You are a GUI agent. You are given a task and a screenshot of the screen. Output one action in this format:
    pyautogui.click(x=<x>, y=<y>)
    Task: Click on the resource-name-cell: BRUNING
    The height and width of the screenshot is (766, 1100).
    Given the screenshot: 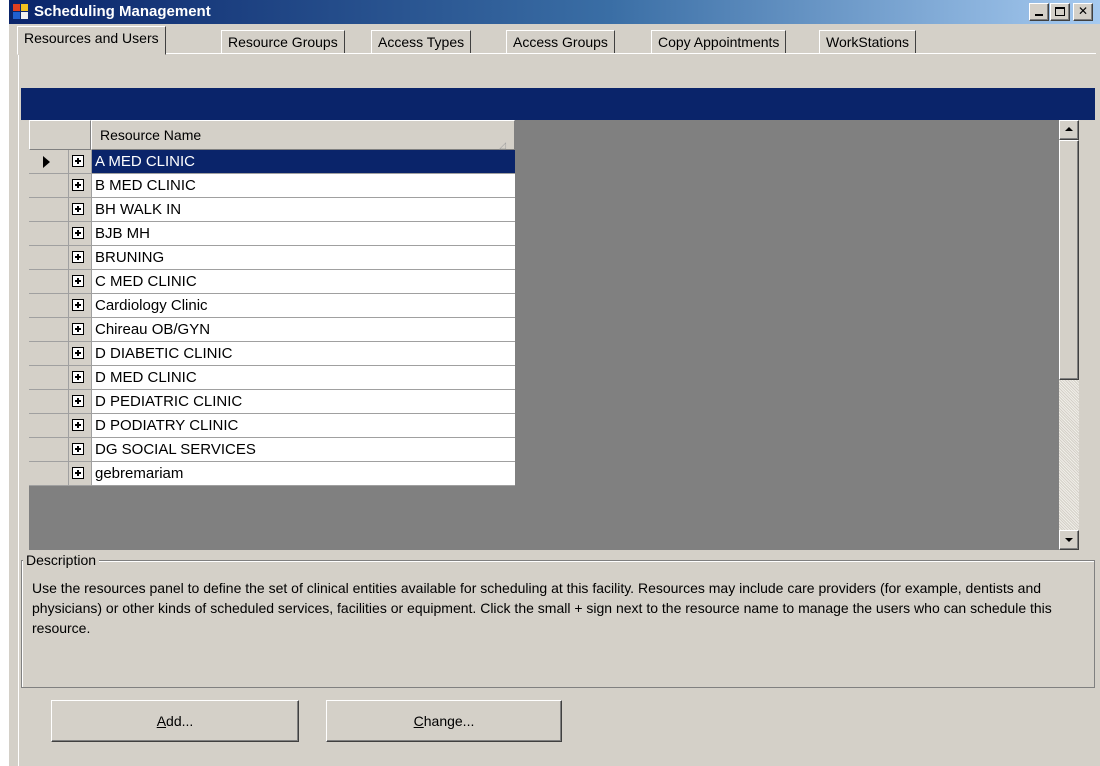 What is the action you would take?
    pyautogui.click(x=303, y=258)
    